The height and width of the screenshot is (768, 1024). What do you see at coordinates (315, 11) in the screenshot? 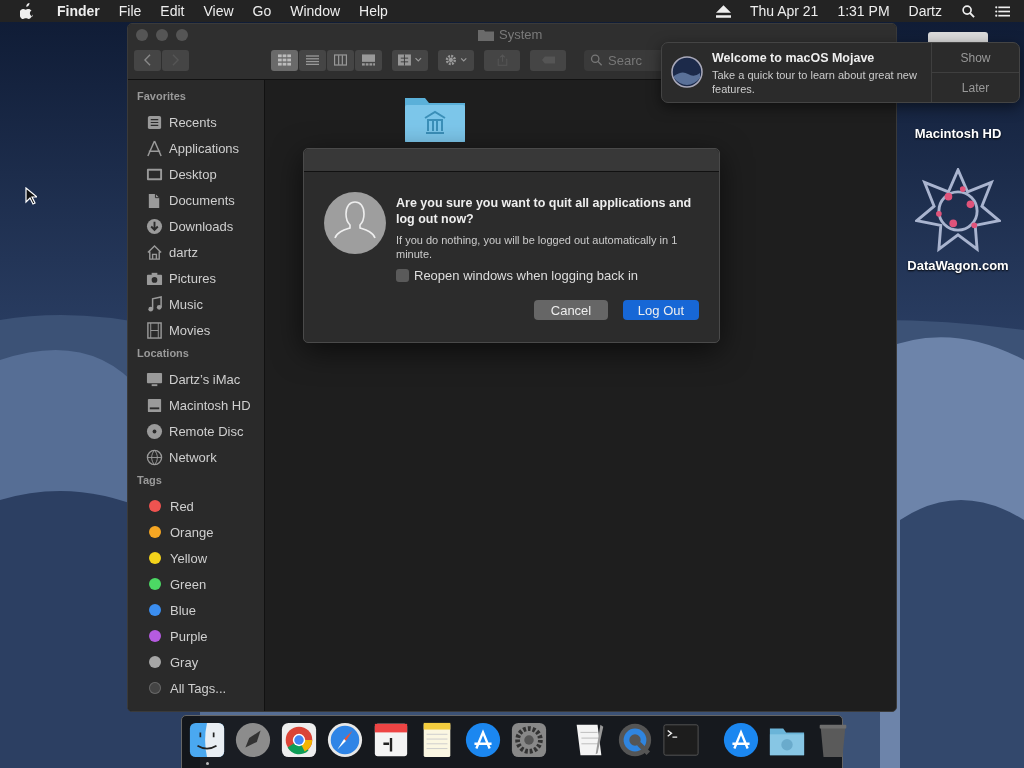
I see `menu-item: Window` at bounding box center [315, 11].